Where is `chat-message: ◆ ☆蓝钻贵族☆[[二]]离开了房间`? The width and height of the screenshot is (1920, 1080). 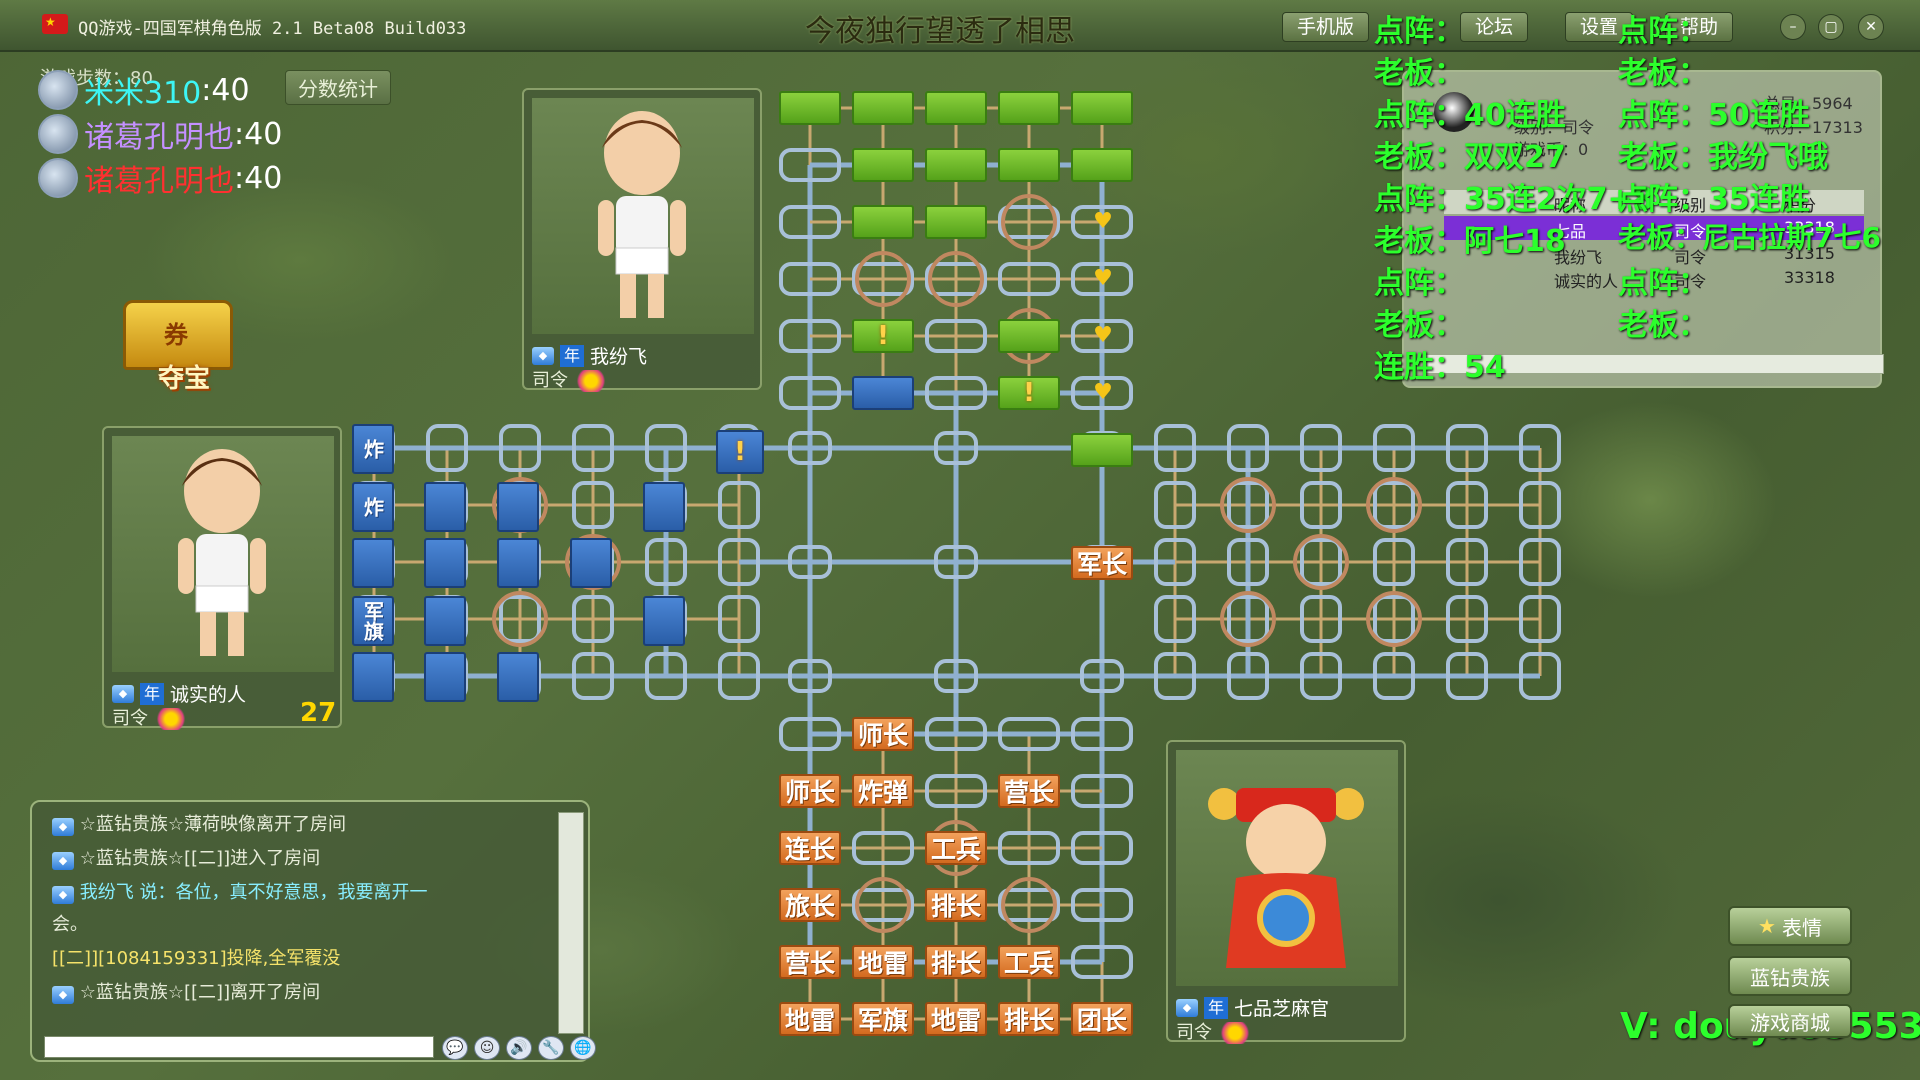 chat-message: ◆ ☆蓝钻贵族☆[[二]]离开了房间 is located at coordinates (186, 991).